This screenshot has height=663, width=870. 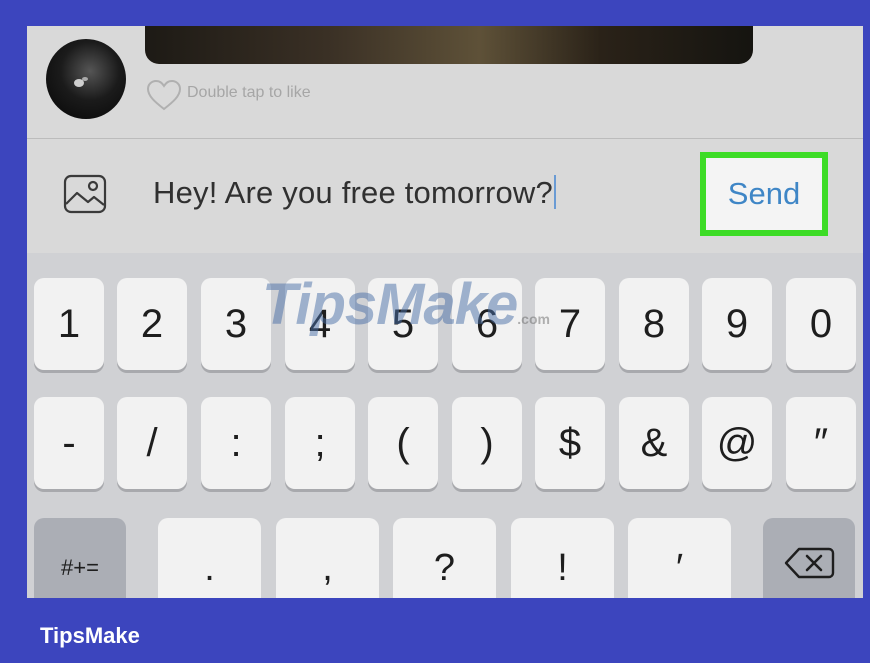 What do you see at coordinates (209, 558) in the screenshot?
I see `key-period: .` at bounding box center [209, 558].